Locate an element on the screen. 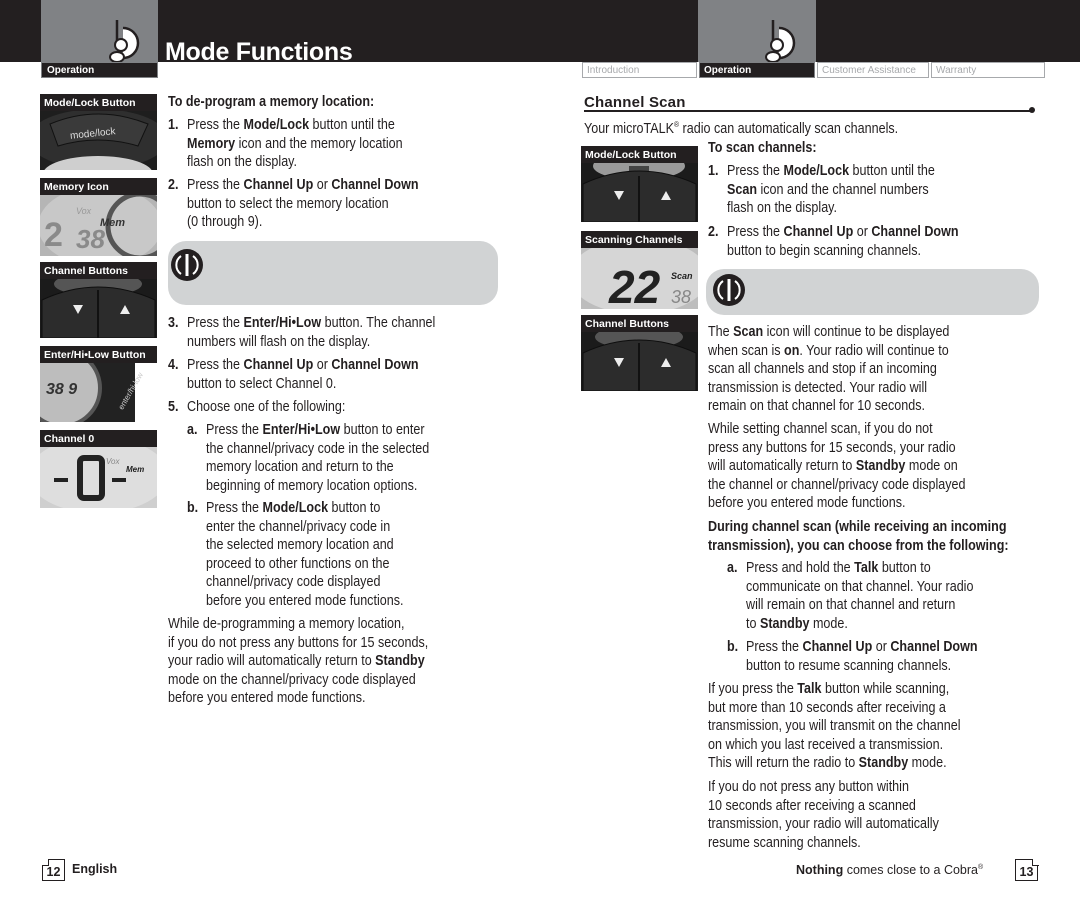 The height and width of the screenshot is (913, 1080). svg-text: 22 is located at coordinates (634, 285).